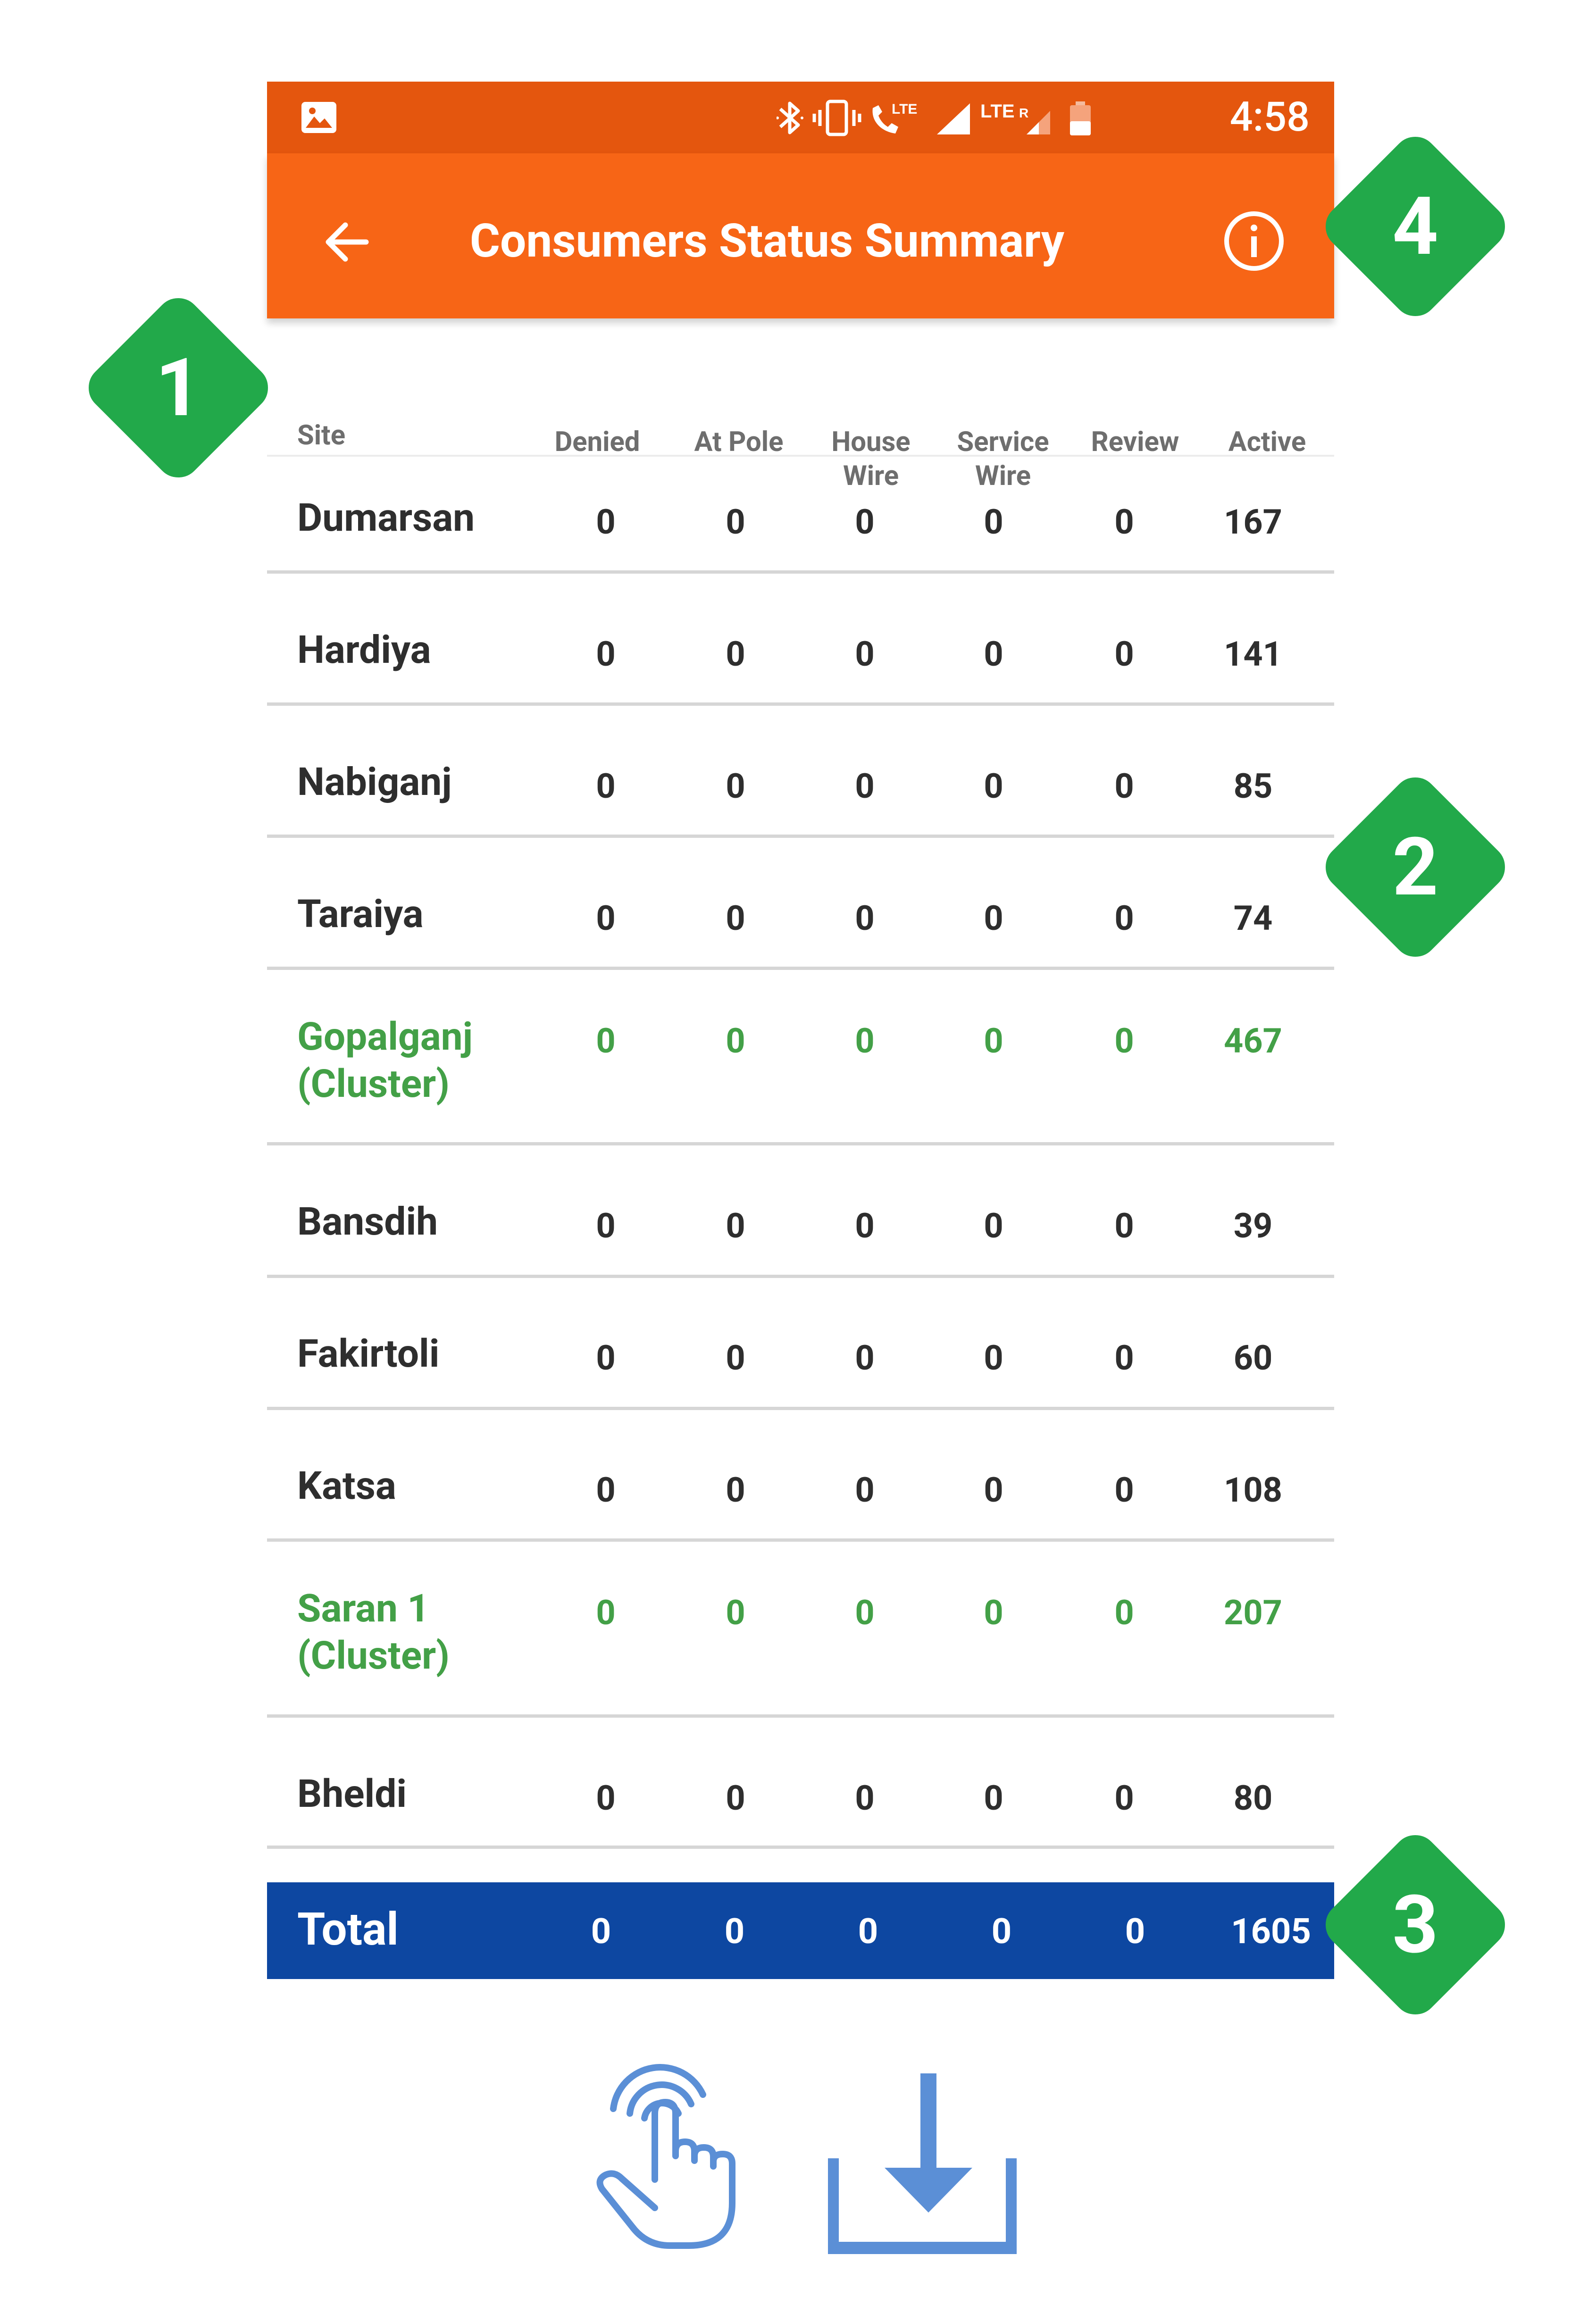 The height and width of the screenshot is (2322, 1596). Describe the element at coordinates (934, 118) in the screenshot. I see `status-icons: LTE LTE R` at that location.